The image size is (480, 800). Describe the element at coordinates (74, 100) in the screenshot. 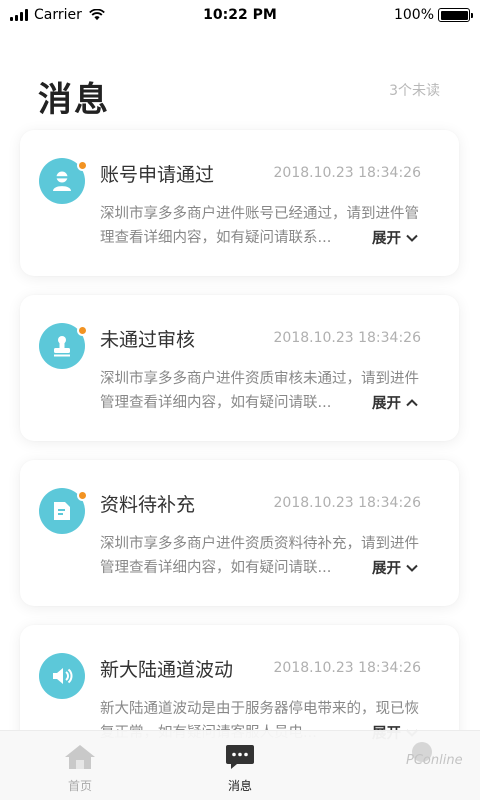

I see `page-title: 消息` at that location.